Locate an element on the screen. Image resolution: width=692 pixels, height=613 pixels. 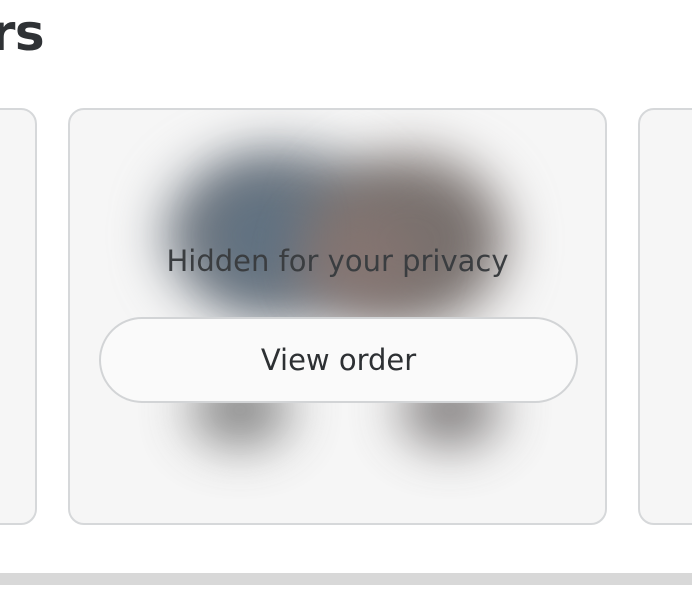
order-card-next is located at coordinates (665, 316).